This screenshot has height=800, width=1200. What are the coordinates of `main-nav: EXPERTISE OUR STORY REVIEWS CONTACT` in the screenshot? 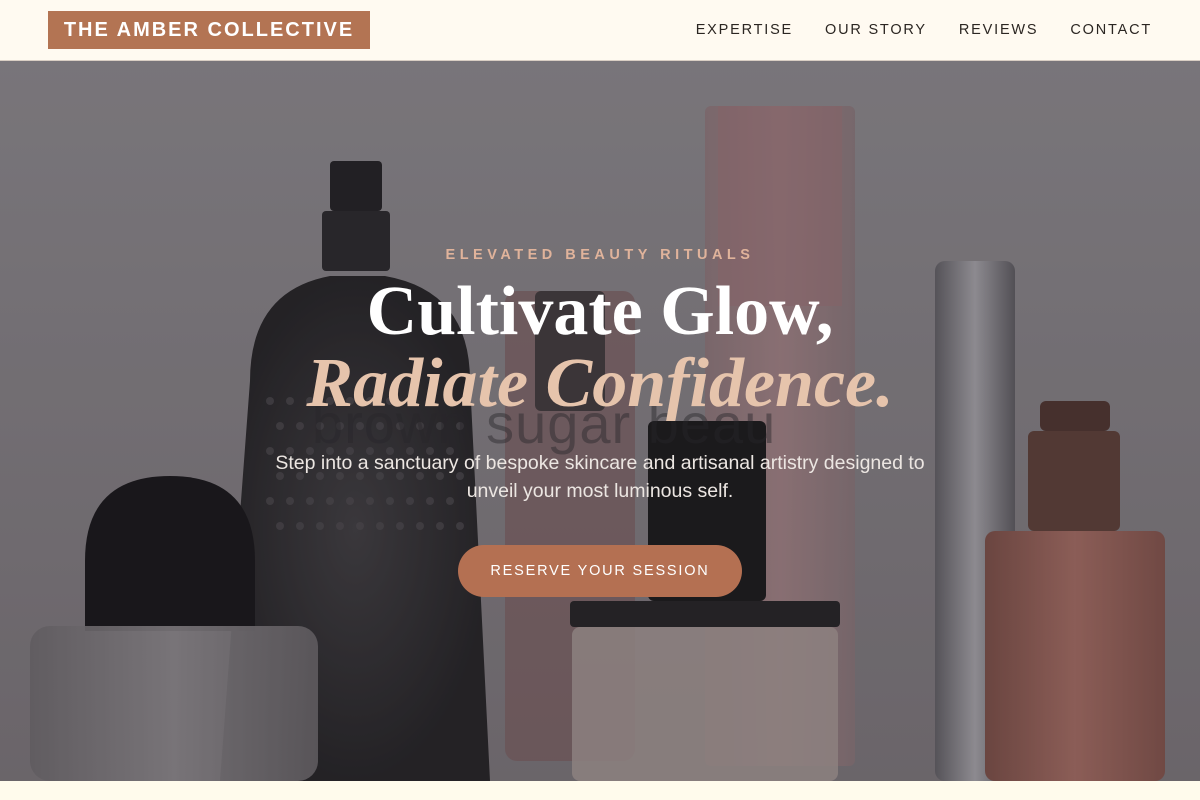 It's located at (908, 30).